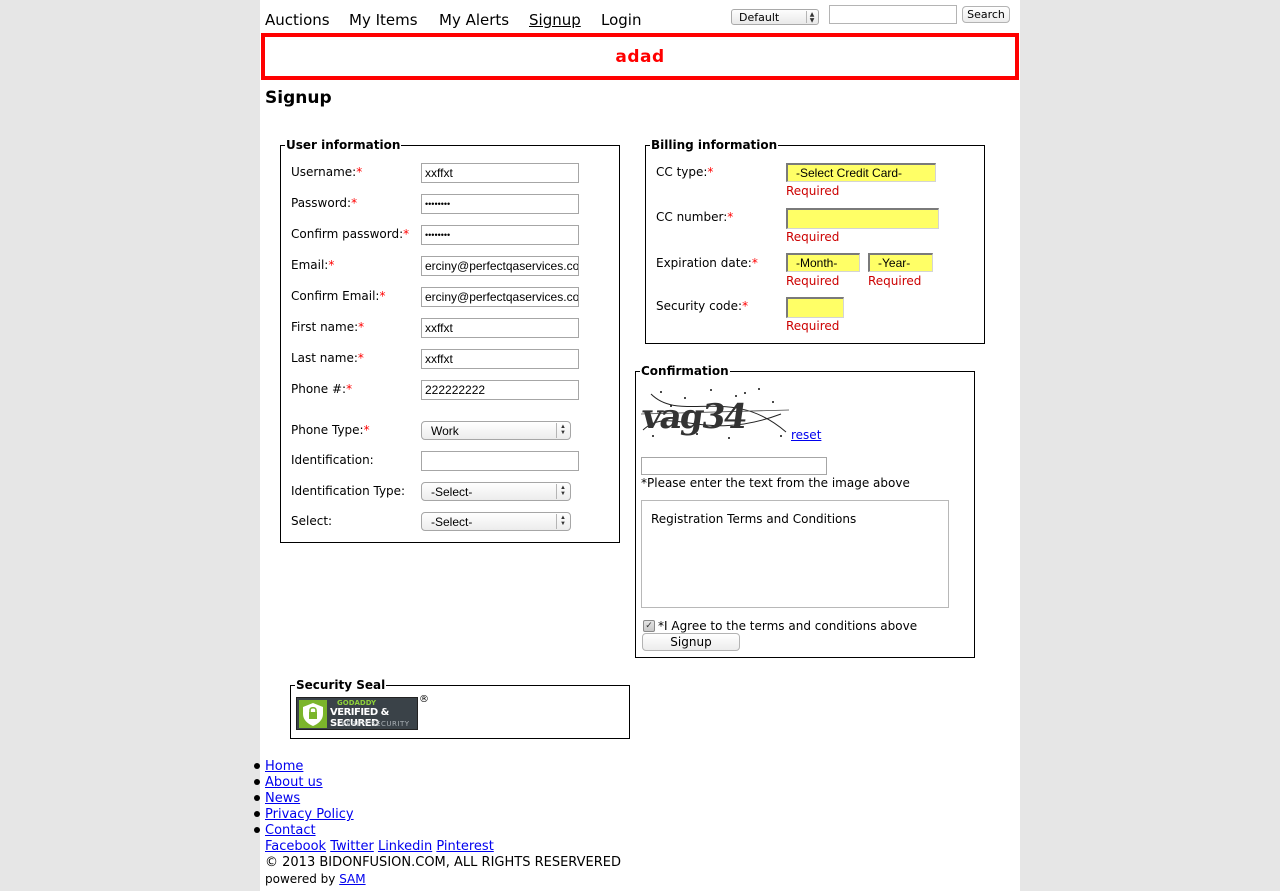 This screenshot has height=891, width=1280. Describe the element at coordinates (327, 358) in the screenshot. I see `last-name-label: Last name:*` at that location.